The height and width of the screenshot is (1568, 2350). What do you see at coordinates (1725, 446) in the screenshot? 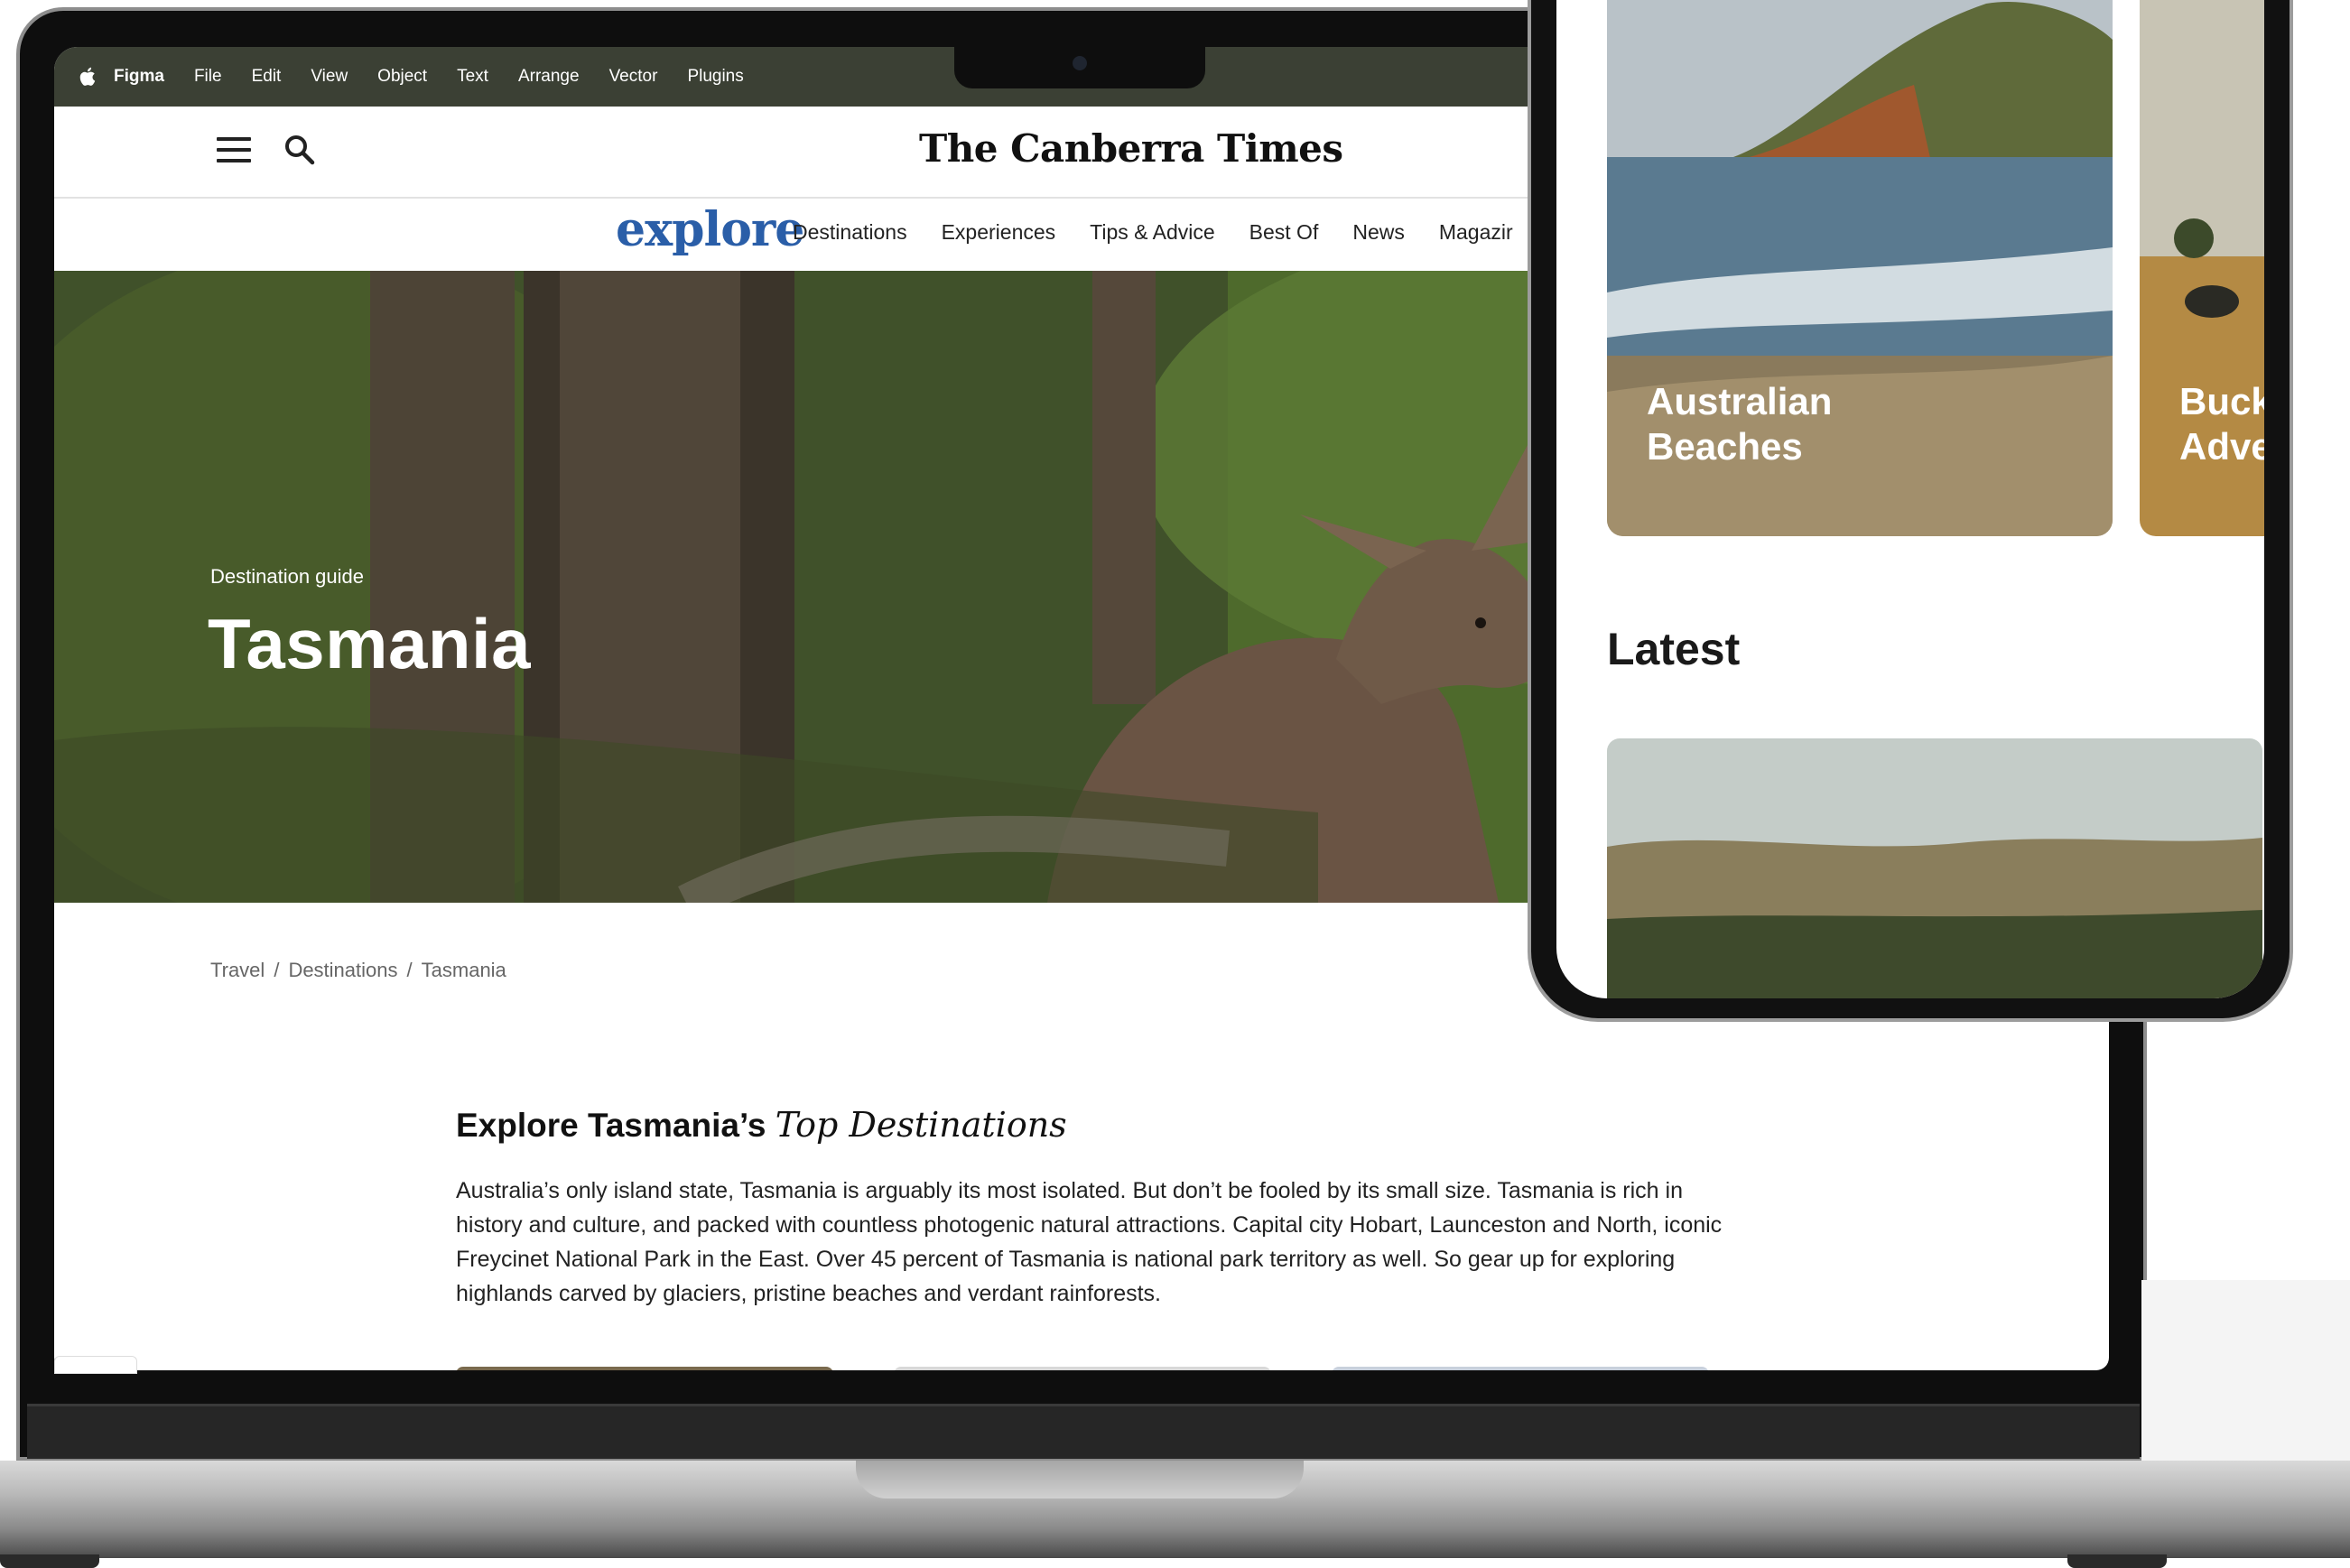
I see `card-label-line: Beaches` at bounding box center [1725, 446].